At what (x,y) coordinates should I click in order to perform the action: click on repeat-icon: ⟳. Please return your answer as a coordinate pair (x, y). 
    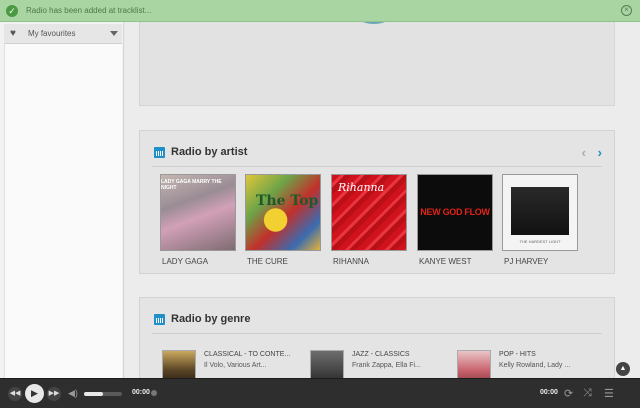
    Looking at the image, I should click on (568, 393).